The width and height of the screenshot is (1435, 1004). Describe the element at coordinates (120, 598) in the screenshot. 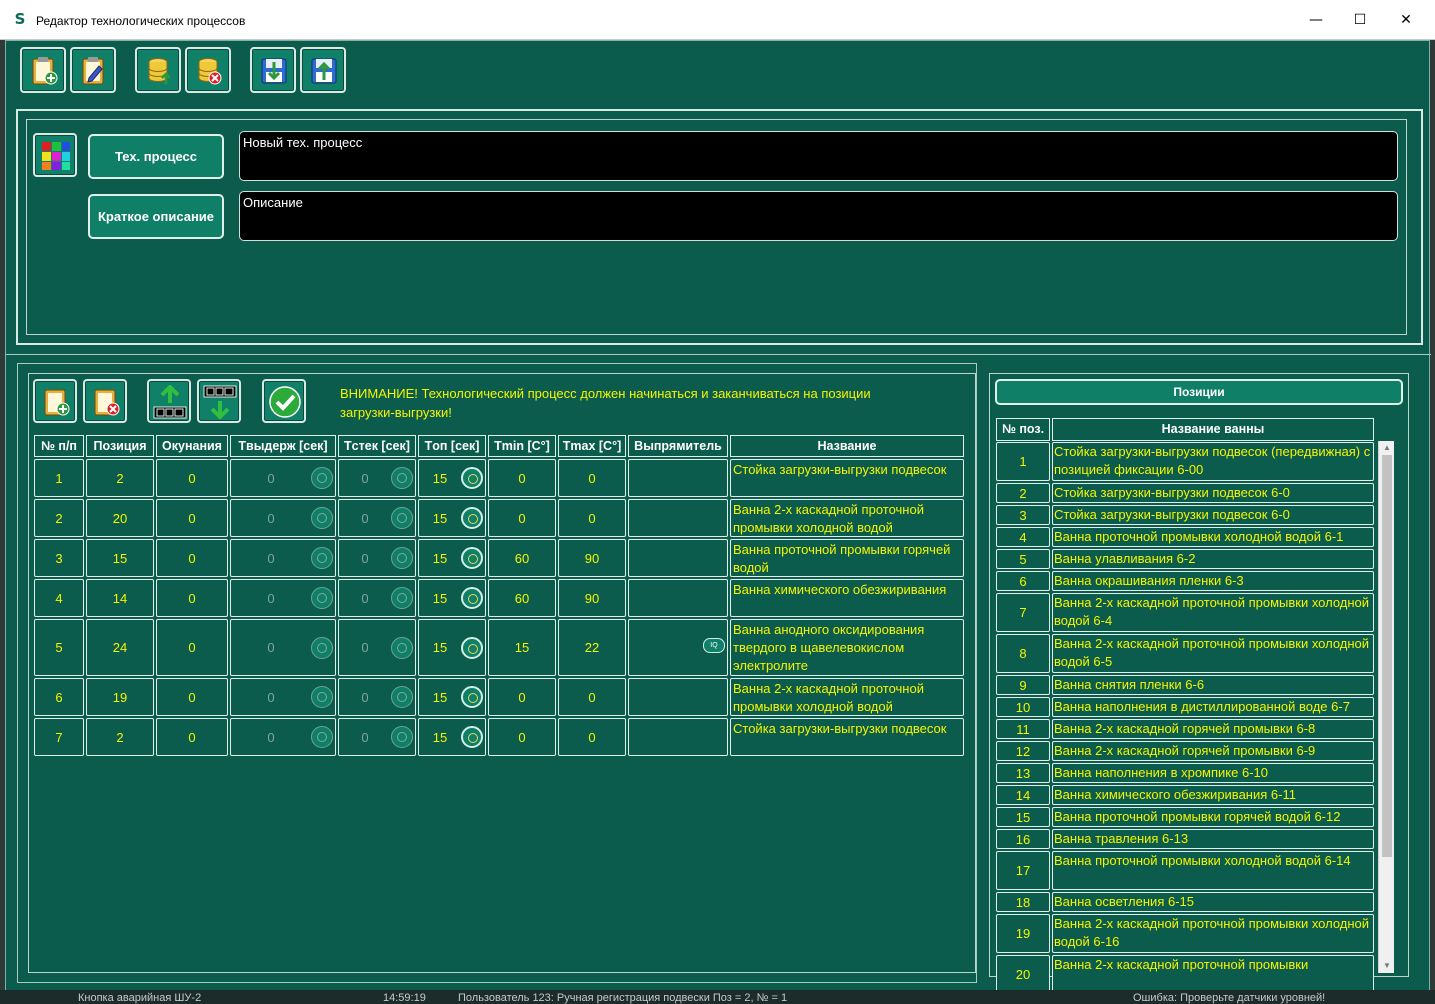

I see `step-cell-pos: 14` at that location.